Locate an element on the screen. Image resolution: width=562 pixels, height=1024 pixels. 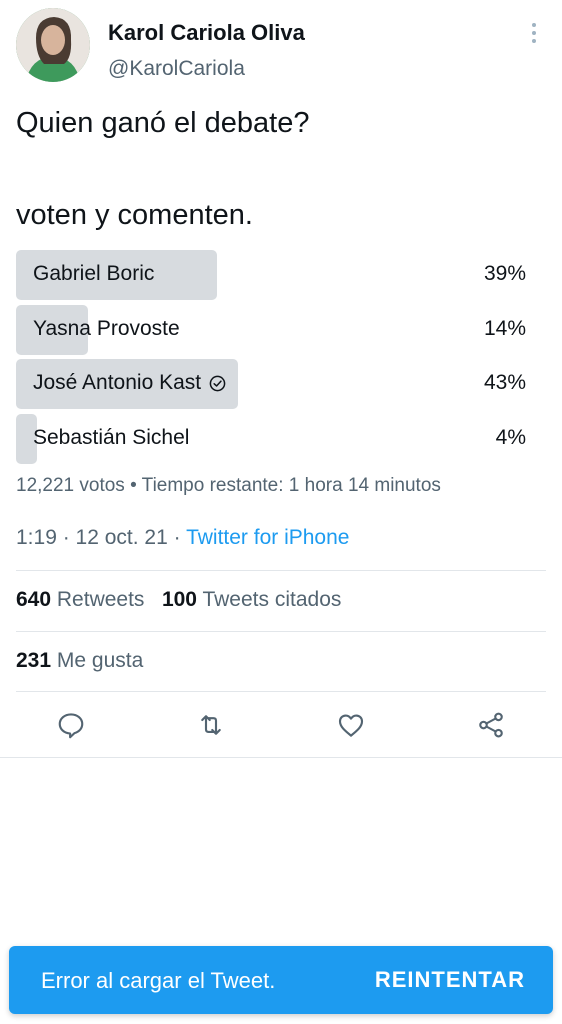
poll-option-percent: 43% is located at coordinates (504, 382).